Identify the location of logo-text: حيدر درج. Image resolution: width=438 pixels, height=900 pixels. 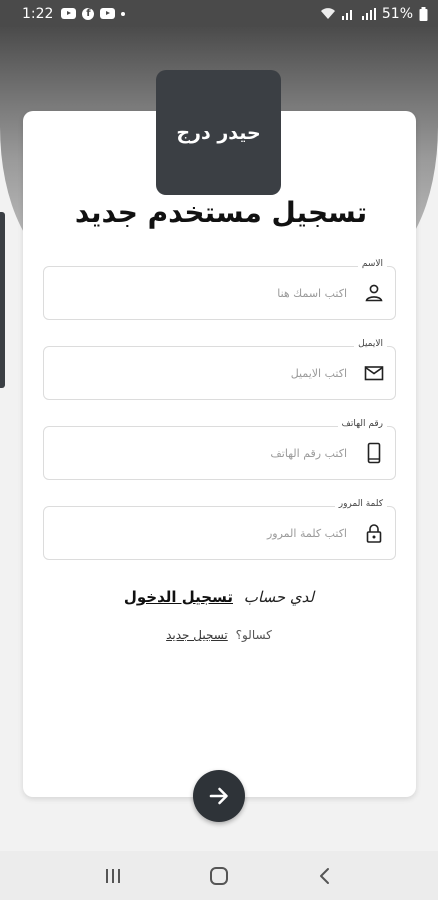
(218, 132).